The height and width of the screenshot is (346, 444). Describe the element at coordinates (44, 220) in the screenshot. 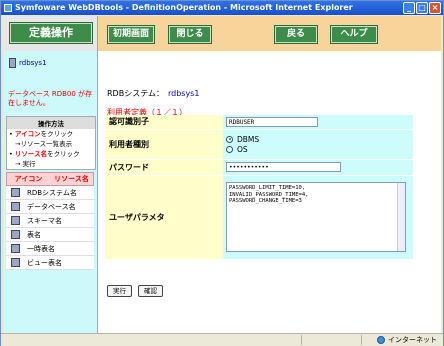

I see `legend-label: スキーマ名` at that location.